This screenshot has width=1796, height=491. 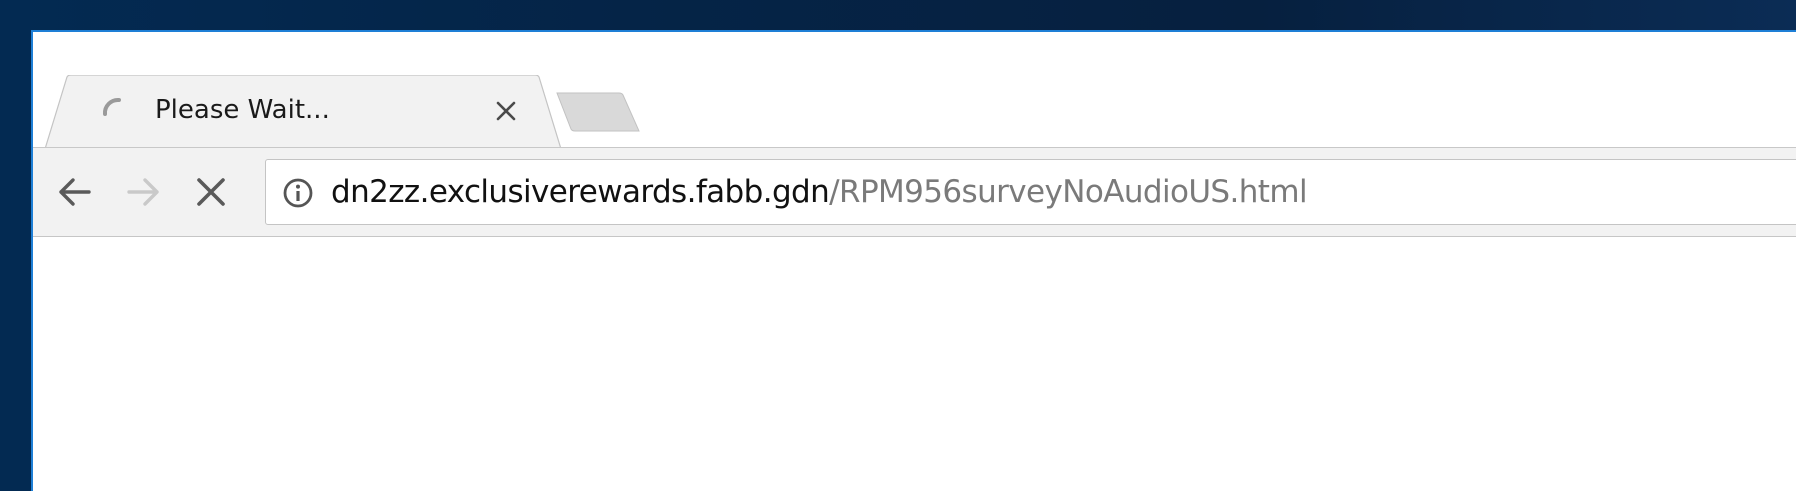 I want to click on back-arrow-icon, so click(x=75, y=192).